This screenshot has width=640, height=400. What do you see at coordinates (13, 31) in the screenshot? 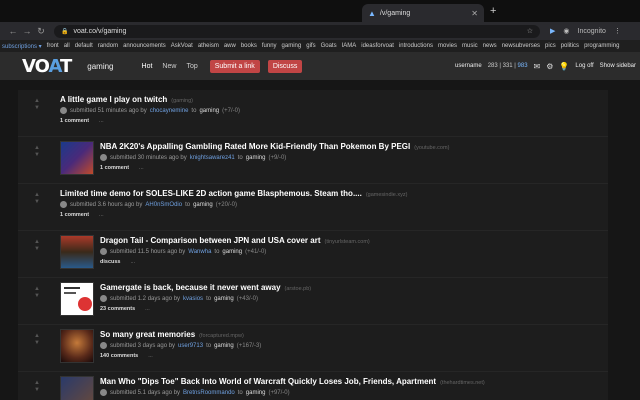
I see `back-icon: ←` at bounding box center [13, 31].